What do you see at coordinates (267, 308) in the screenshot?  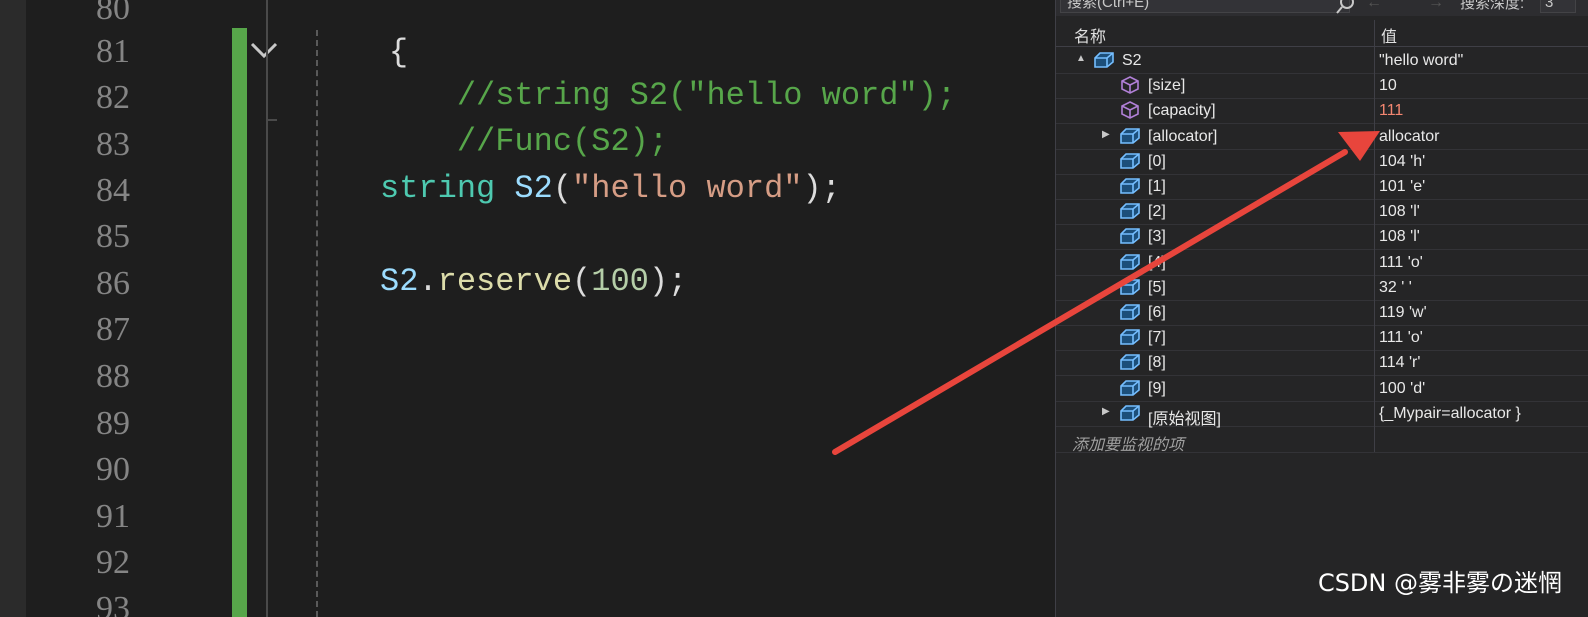 I see `outline-line` at bounding box center [267, 308].